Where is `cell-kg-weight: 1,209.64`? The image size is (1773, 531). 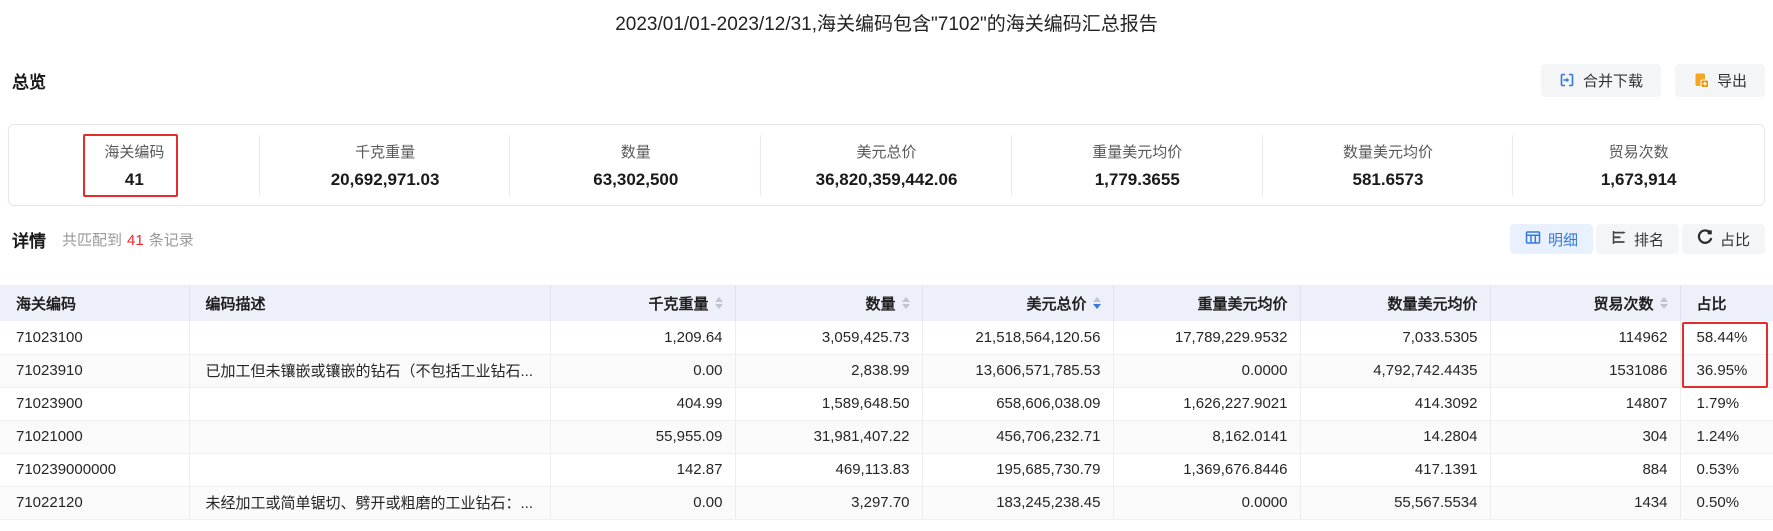
cell-kg-weight: 1,209.64 is located at coordinates (643, 338).